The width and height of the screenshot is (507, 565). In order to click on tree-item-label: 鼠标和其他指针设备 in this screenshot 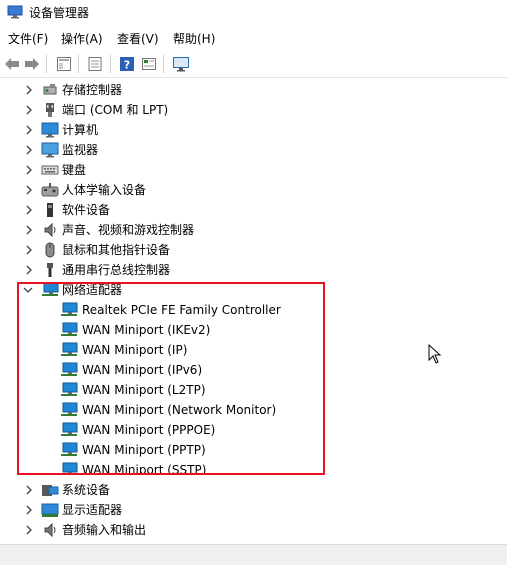, I will do `click(116, 250)`.